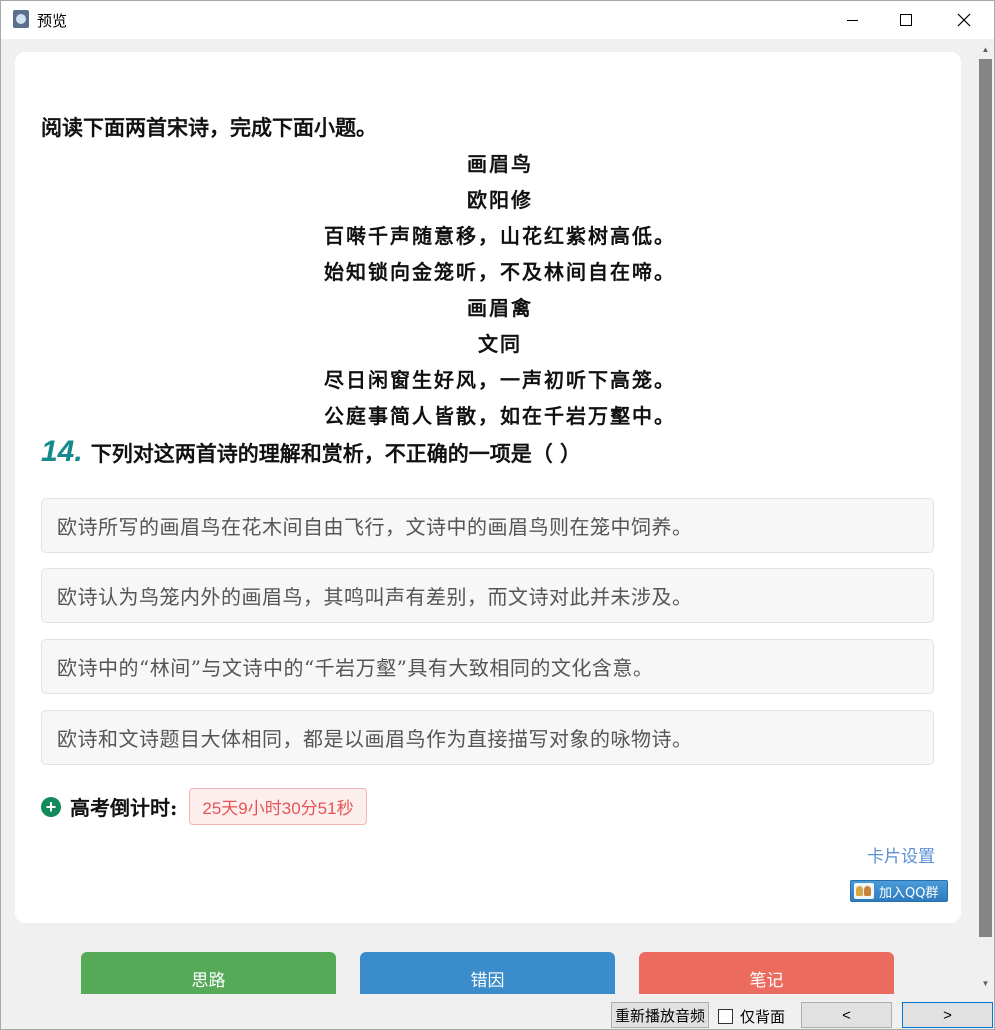 The image size is (995, 1030). What do you see at coordinates (209, 127) in the screenshot?
I see `instruction-text: 阅读下面两首宋诗，完成下面小题。` at bounding box center [209, 127].